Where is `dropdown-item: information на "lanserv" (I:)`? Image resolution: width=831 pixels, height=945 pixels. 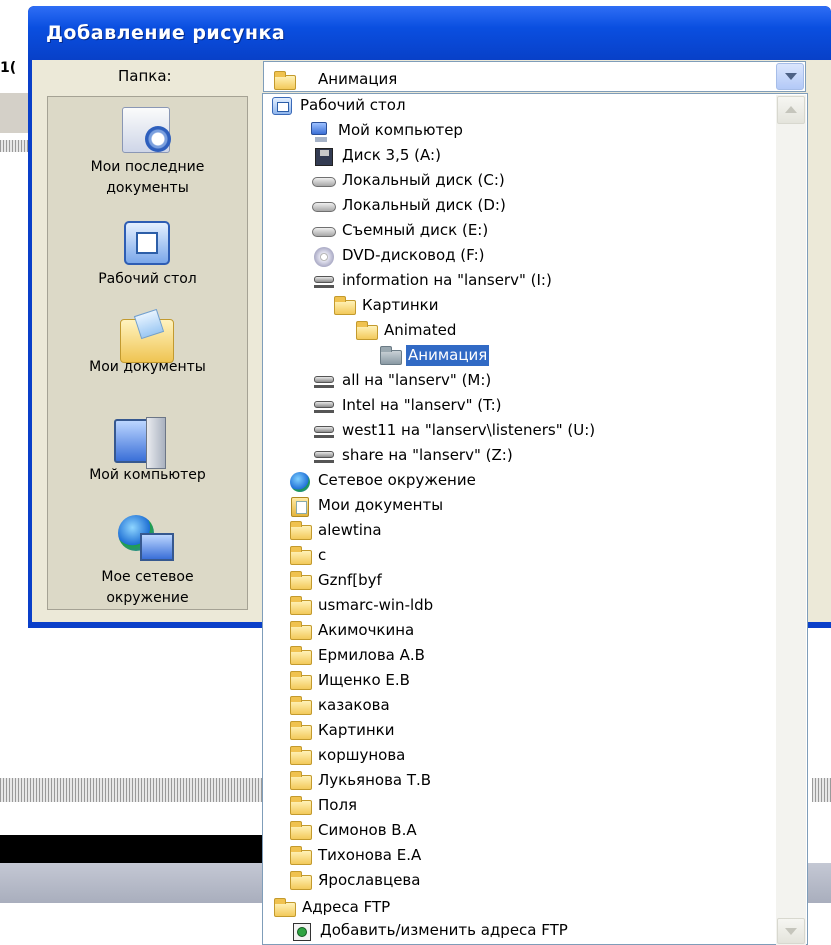 dropdown-item: information на "lanserv" (I:) is located at coordinates (541, 280).